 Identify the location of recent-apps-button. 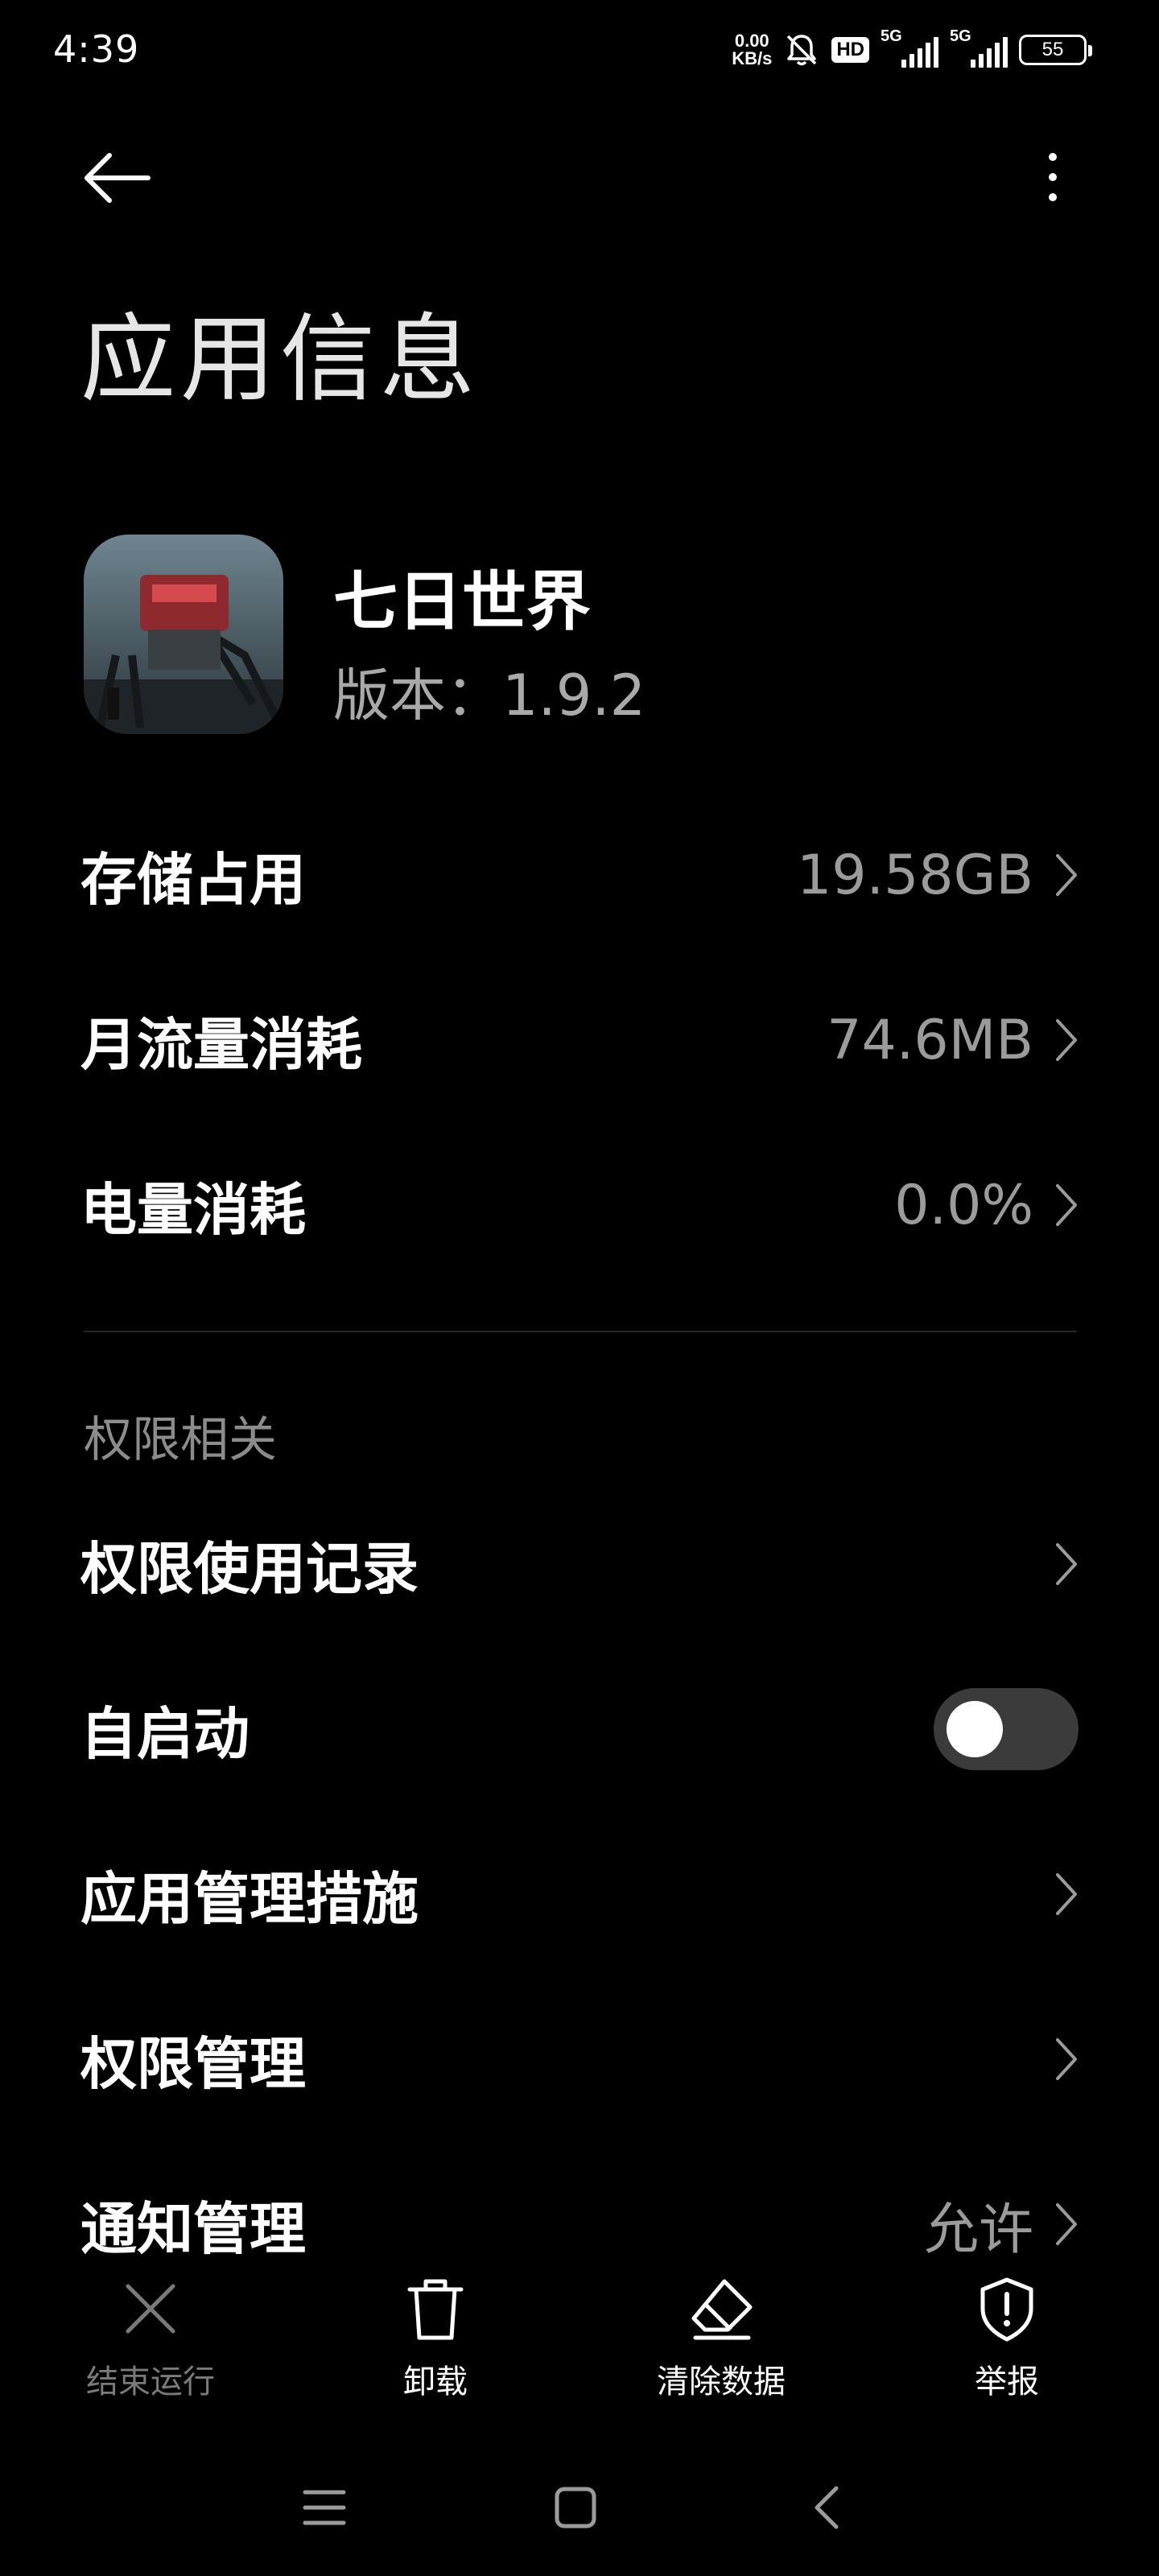
(324, 2507).